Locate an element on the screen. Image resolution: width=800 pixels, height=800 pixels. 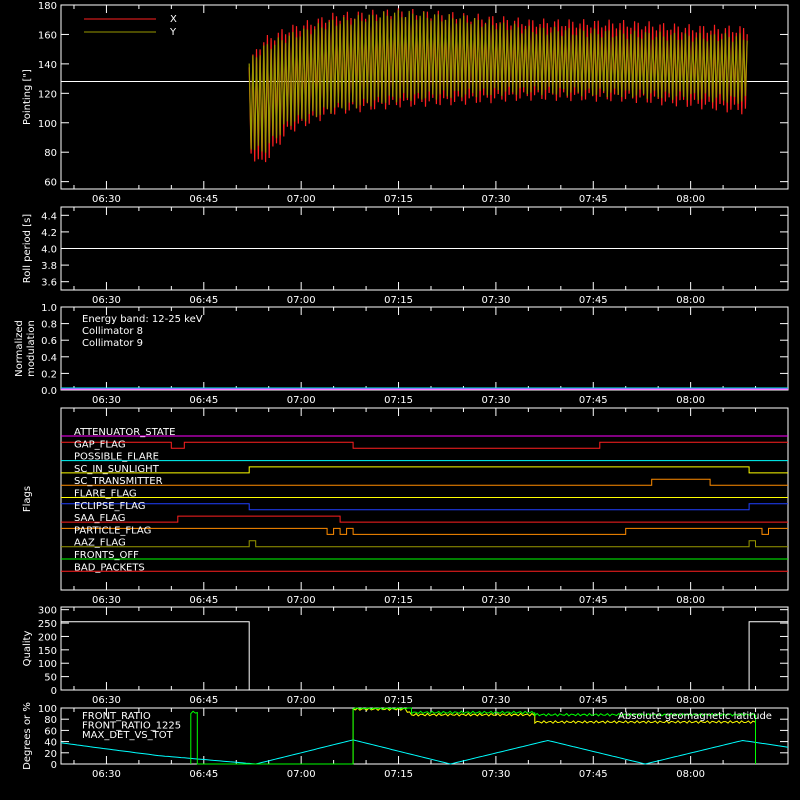
y-tick-label: 160 is located at coordinates (47, 35).